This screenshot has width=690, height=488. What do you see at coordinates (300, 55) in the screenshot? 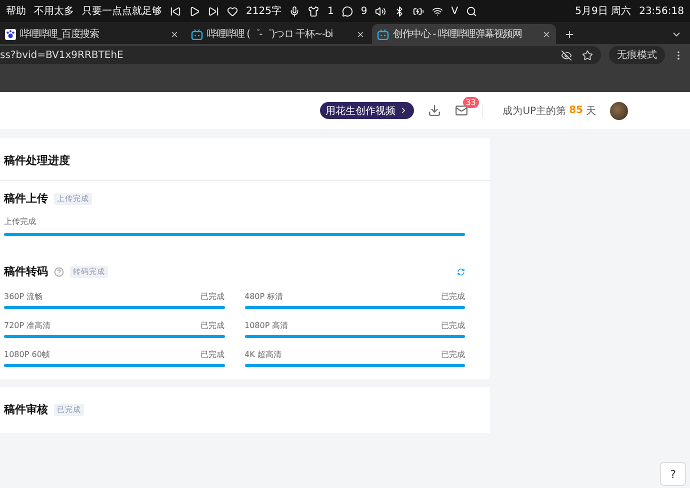
I see `address-bar: ss?bvid=BV1x9RRBTEhE` at bounding box center [300, 55].